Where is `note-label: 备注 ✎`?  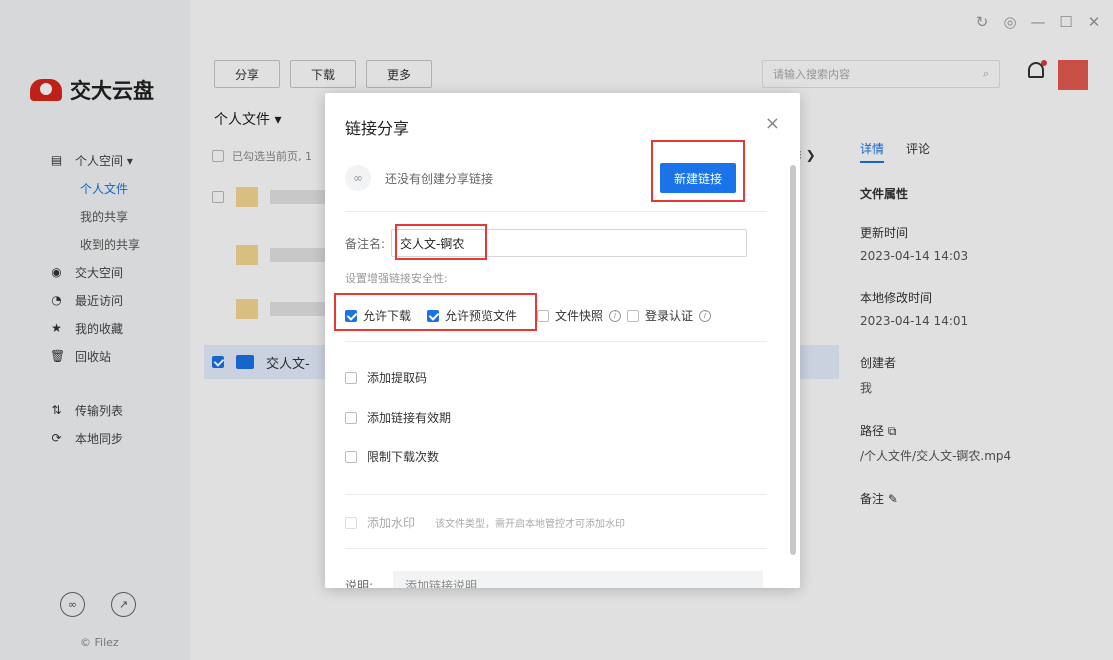
note-label: 备注 ✎ is located at coordinates (879, 499).